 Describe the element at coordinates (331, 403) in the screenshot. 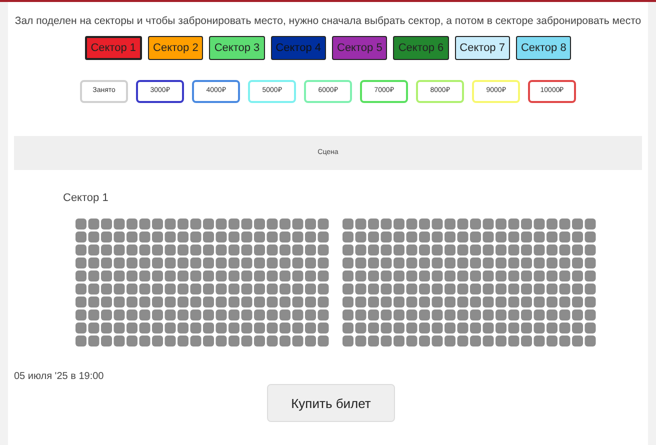

I see `buy-ticket-button: Купить билет` at that location.